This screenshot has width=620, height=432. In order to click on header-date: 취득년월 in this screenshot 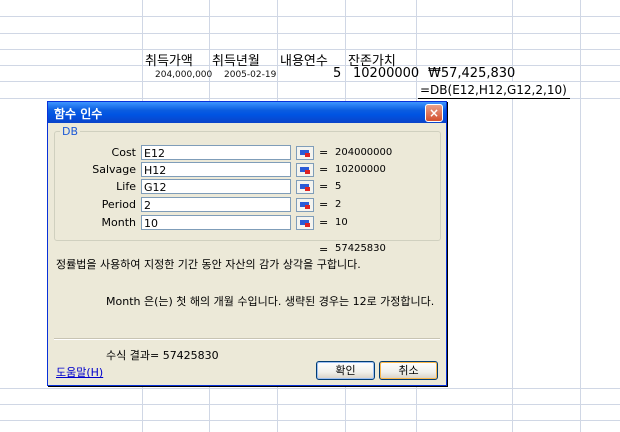, I will do `click(236, 59)`.